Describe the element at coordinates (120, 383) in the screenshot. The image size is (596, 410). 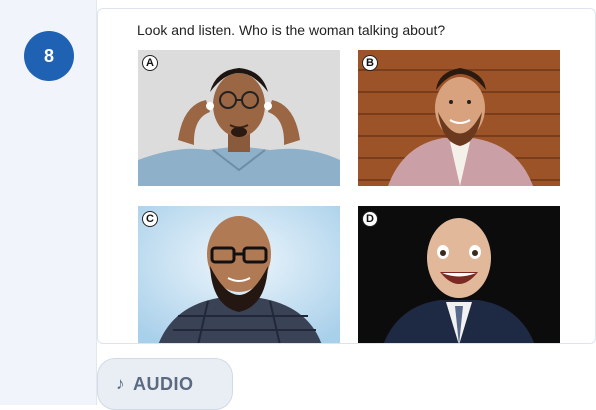
I see `music-note-icon: ♪` at that location.